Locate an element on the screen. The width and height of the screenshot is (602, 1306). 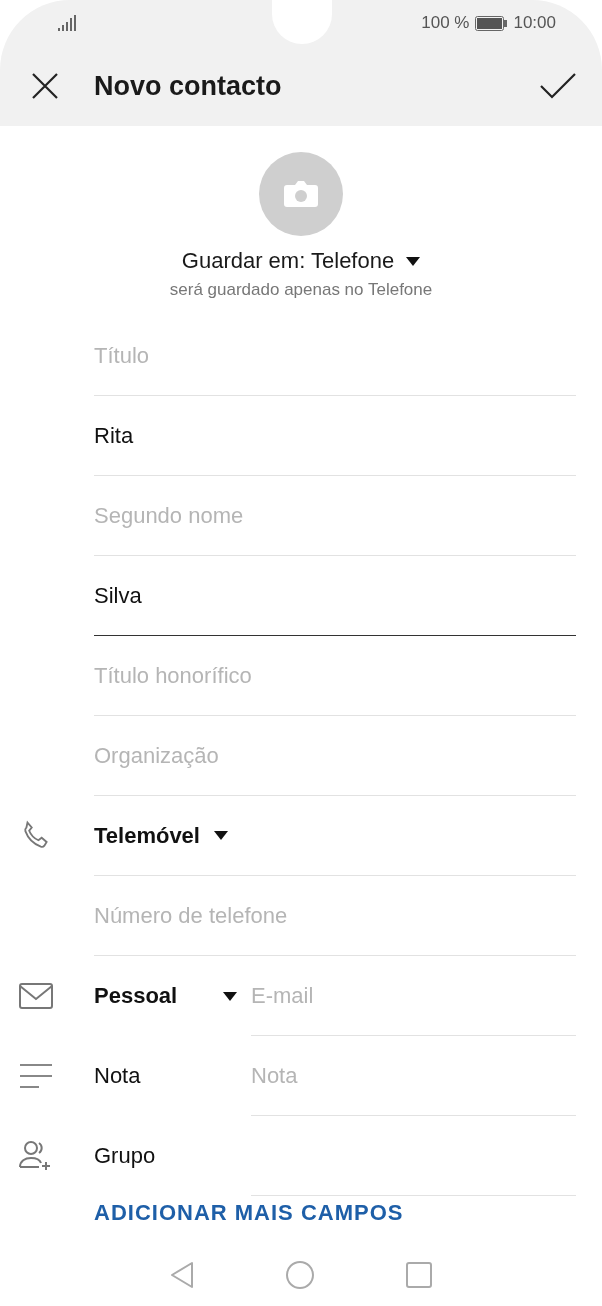
text-field: Segundo nome is located at coordinates (335, 516).